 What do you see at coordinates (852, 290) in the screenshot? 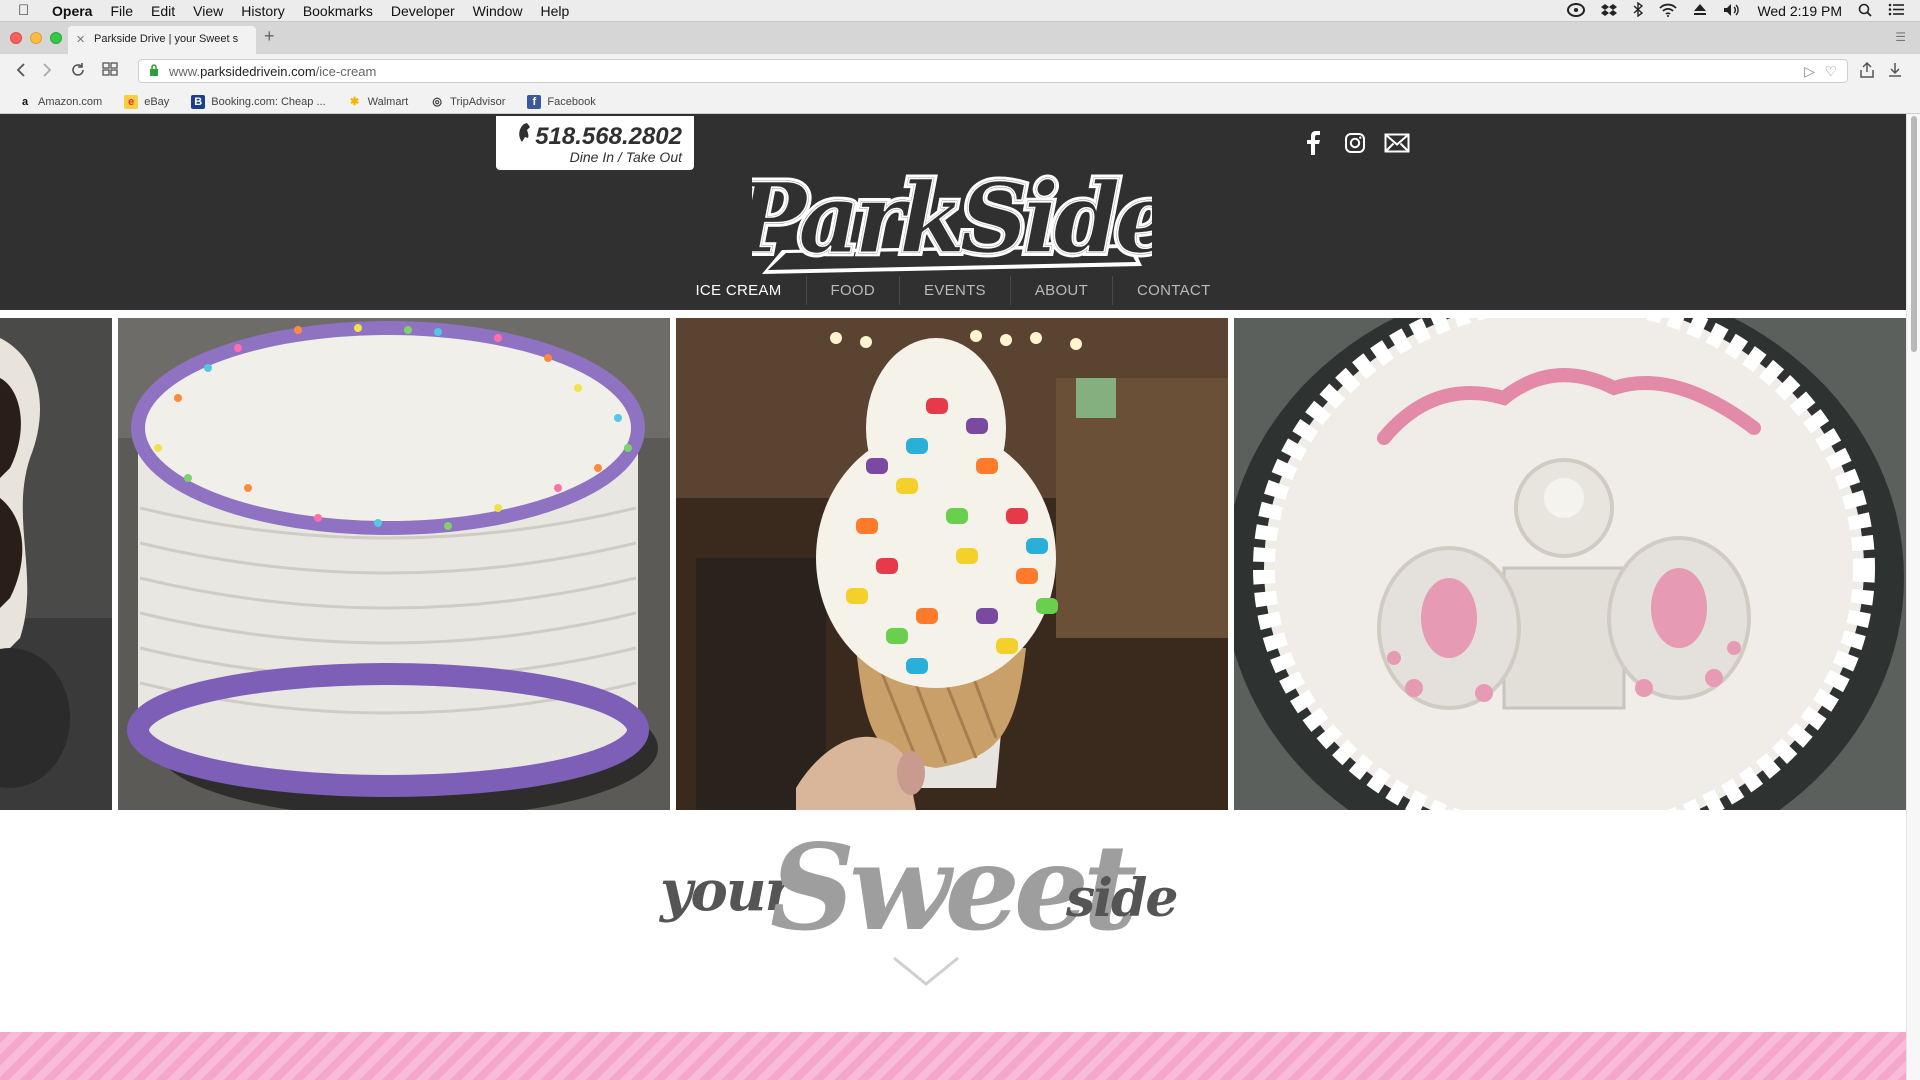
I see `nav-food: FOOD` at bounding box center [852, 290].